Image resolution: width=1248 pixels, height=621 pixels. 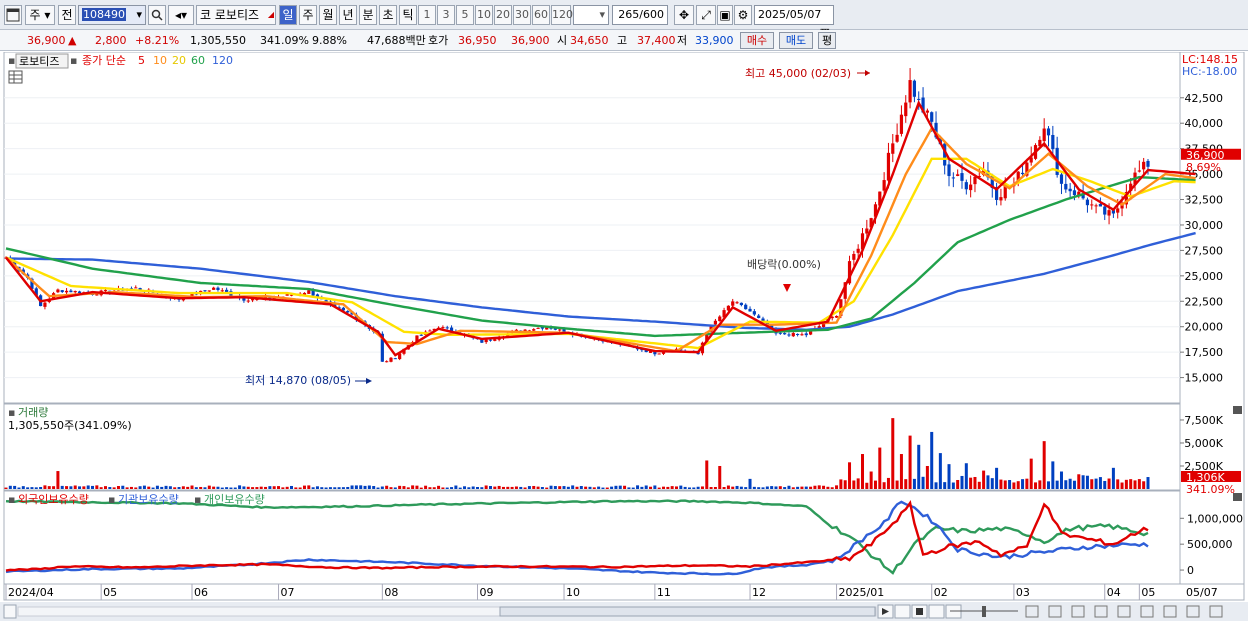 What do you see at coordinates (941, 592) in the screenshot?
I see `date-axis-label: 02` at bounding box center [941, 592].